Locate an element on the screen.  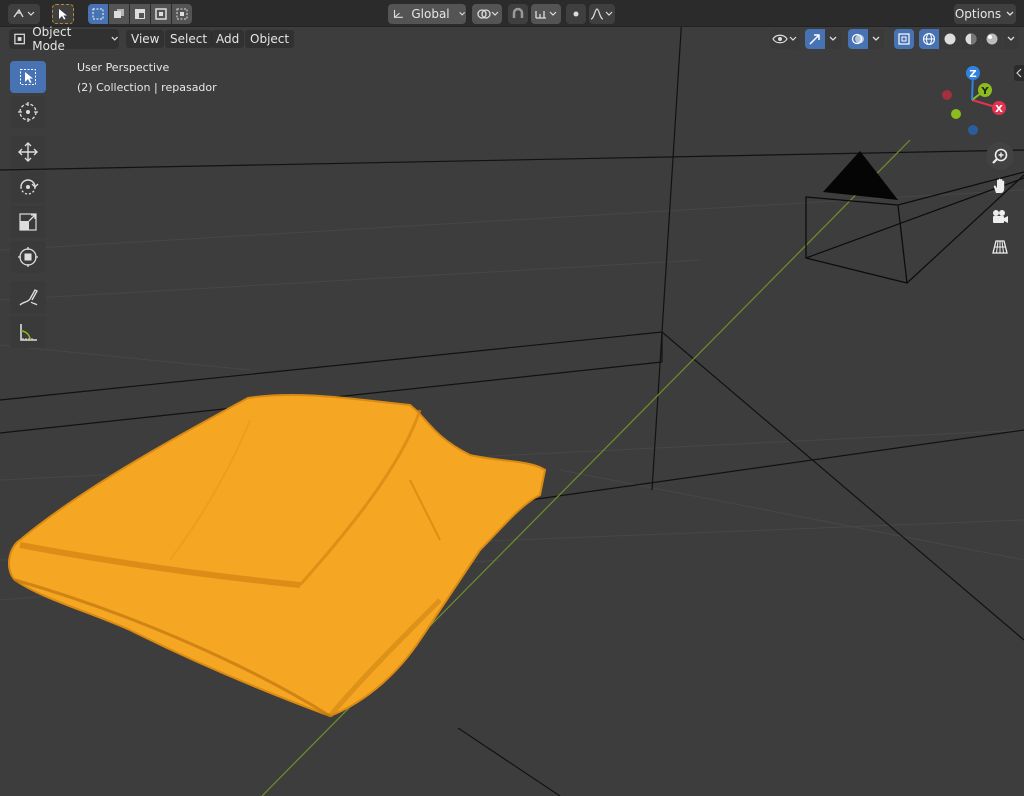
gizmo-toggle-group is located at coordinates (823, 39).